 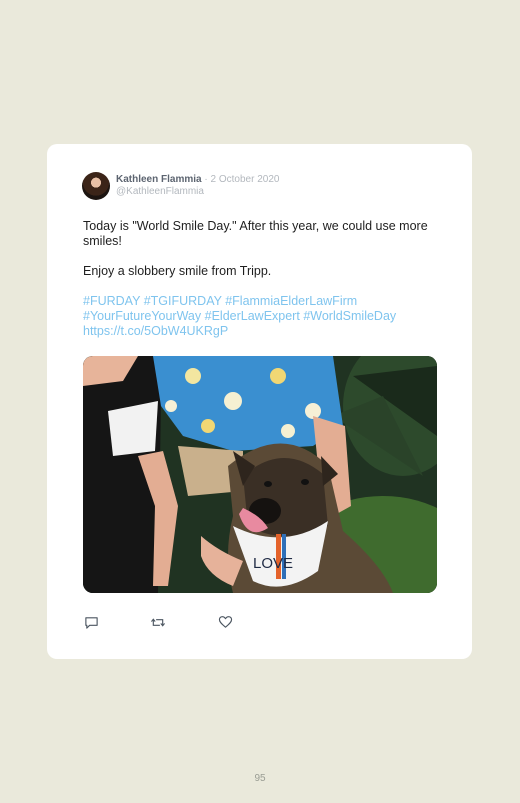 I want to click on reply-button, so click(x=91, y=622).